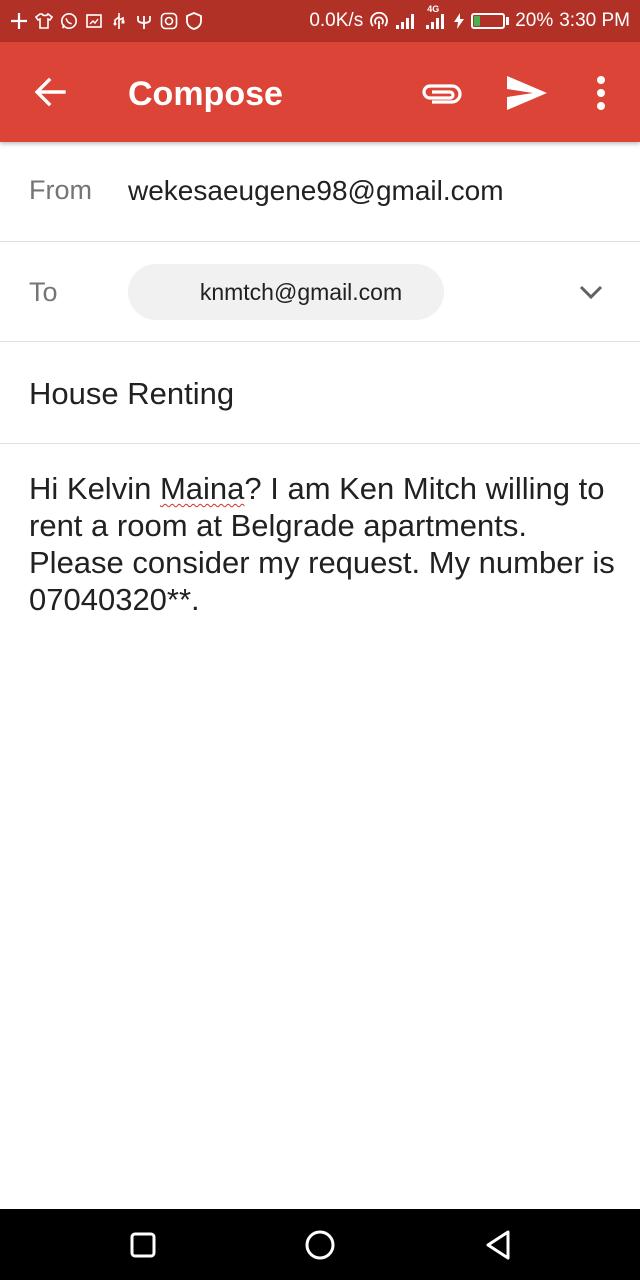  I want to click on recipient-chip: knmtch@gmail.com, so click(286, 292).